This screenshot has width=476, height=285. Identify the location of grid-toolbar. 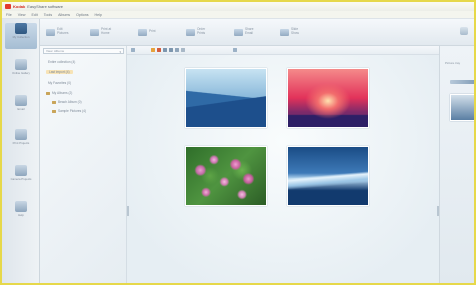
(283, 50).